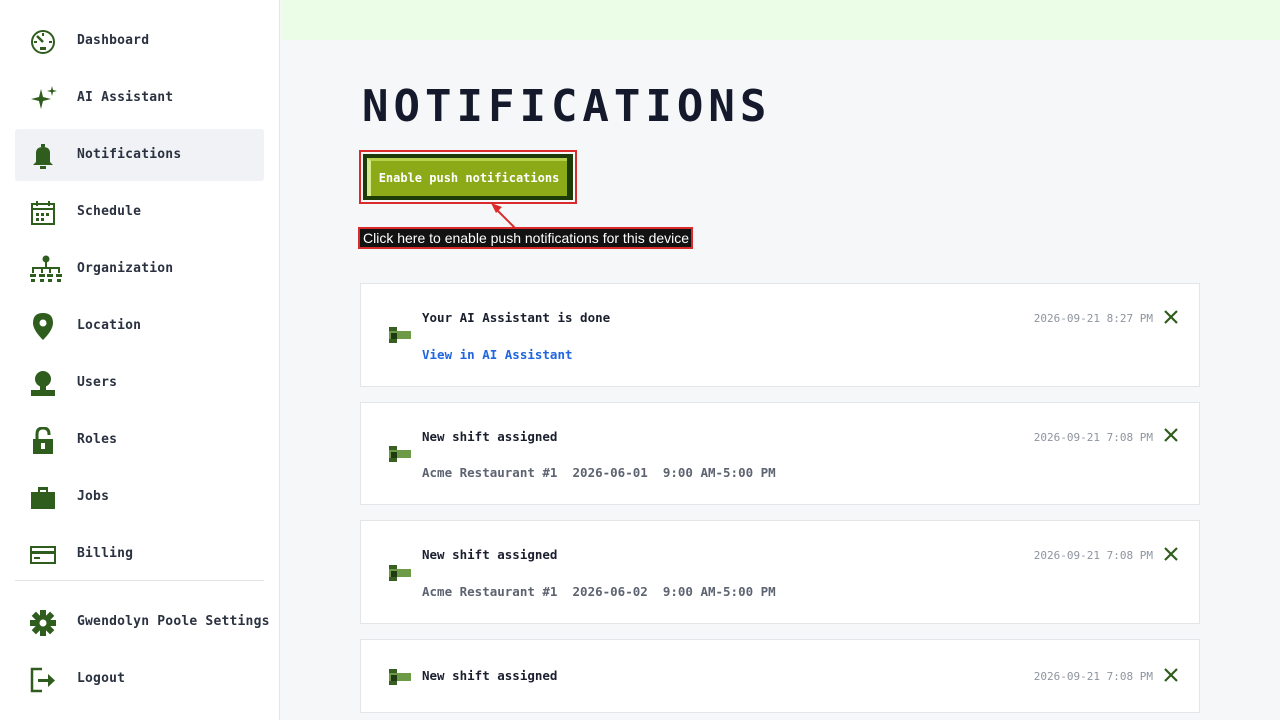 This screenshot has width=1280, height=720. I want to click on sidebar-item-dashboard: Dashboard, so click(139, 41).